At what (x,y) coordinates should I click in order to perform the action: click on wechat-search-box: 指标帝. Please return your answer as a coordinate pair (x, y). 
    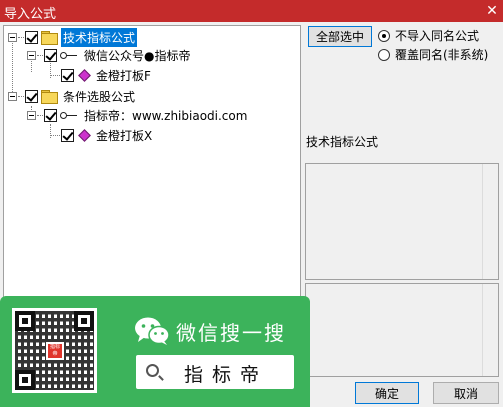
    Looking at the image, I should click on (215, 372).